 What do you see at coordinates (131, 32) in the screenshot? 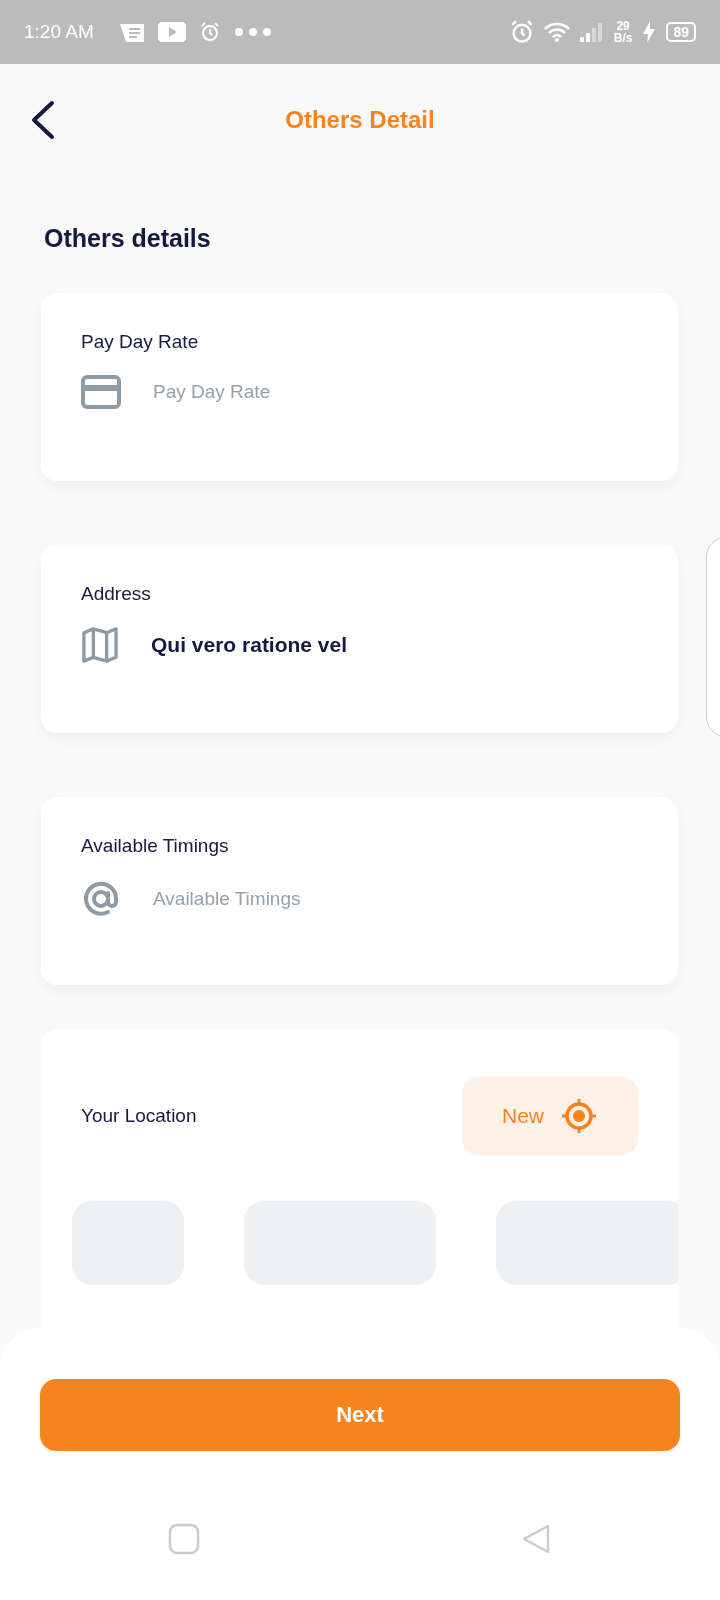
I see `notes-icon` at bounding box center [131, 32].